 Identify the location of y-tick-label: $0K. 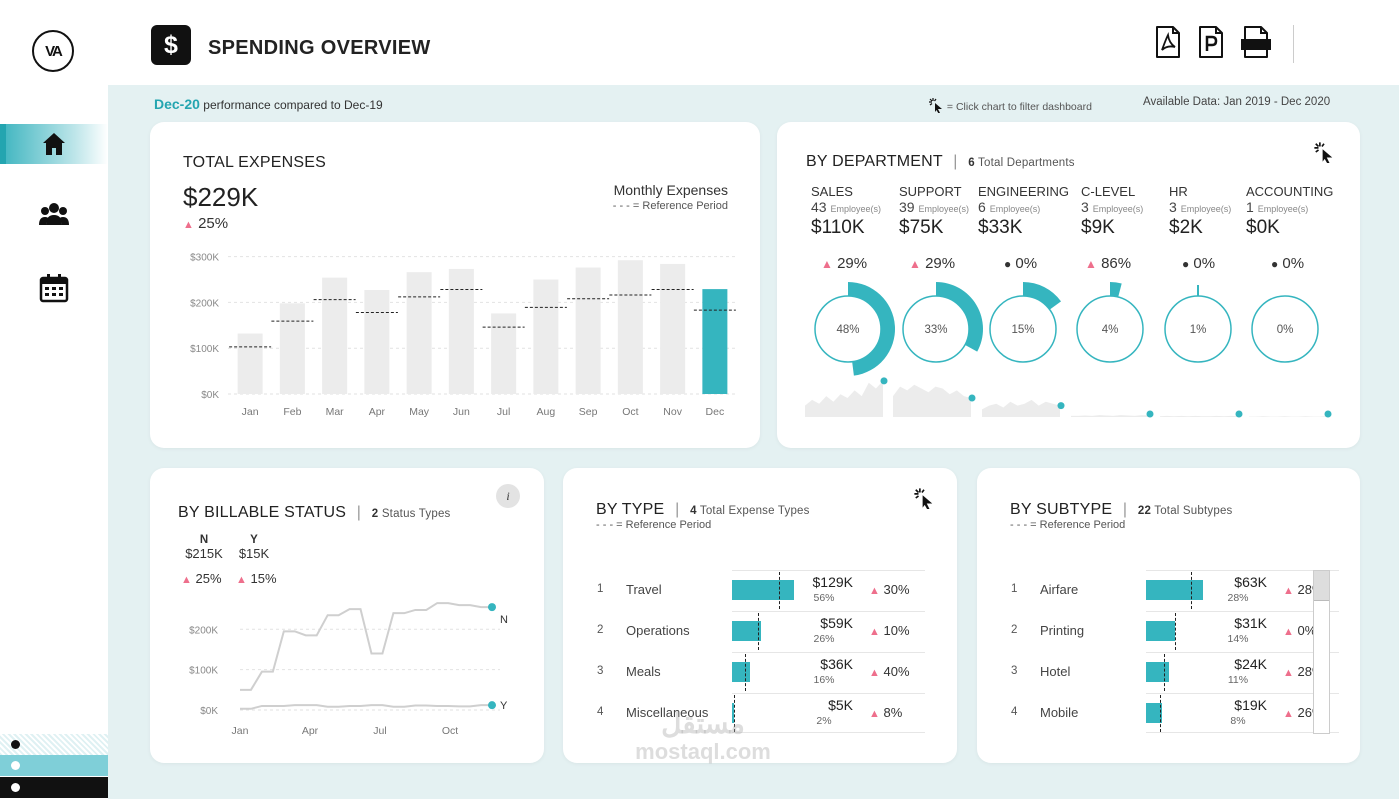
(209, 711).